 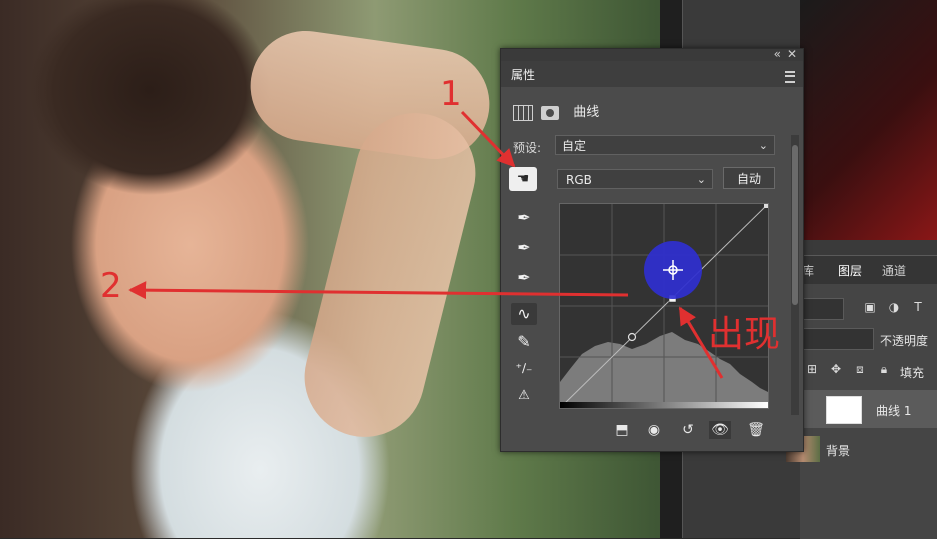 I want to click on preset-label: 预设:, so click(x=527, y=148).